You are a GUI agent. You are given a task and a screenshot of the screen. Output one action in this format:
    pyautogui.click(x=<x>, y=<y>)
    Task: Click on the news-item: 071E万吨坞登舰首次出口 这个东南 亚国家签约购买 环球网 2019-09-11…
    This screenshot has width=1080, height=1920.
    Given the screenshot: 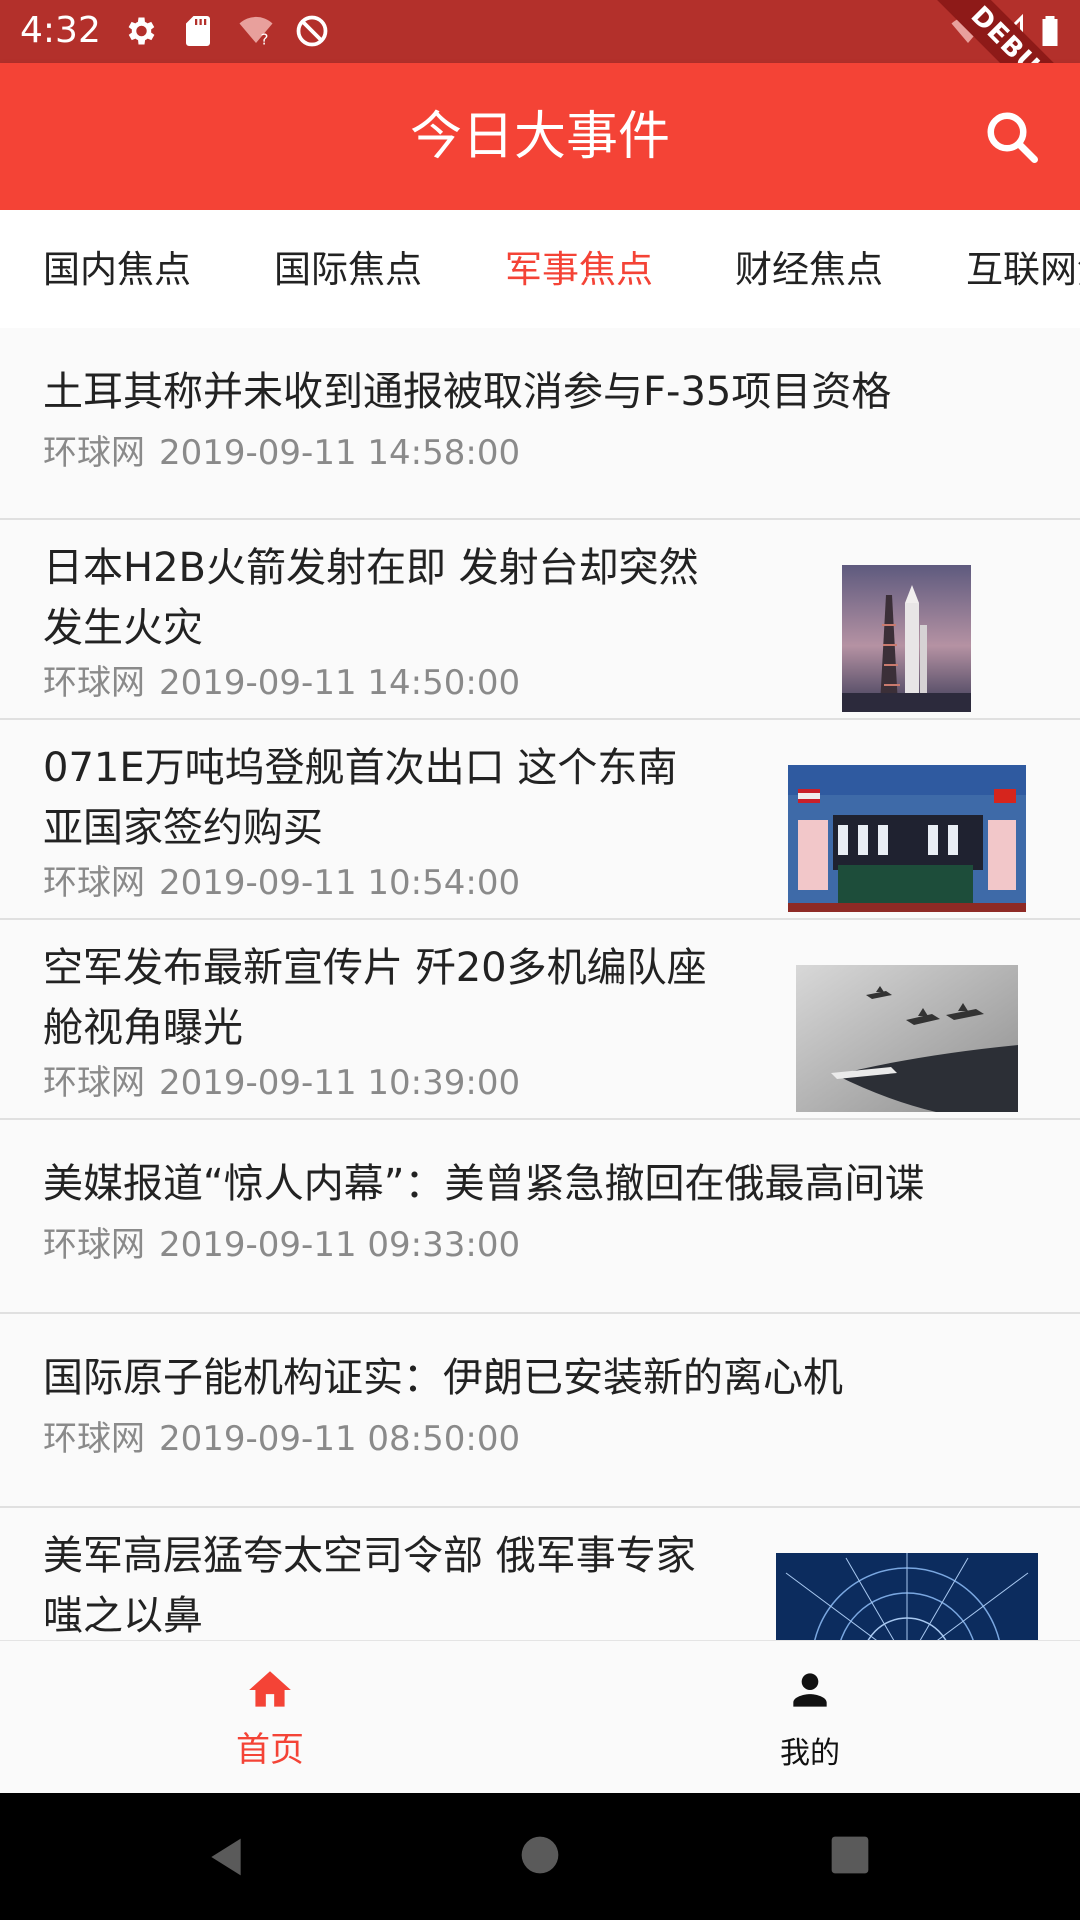 What is the action you would take?
    pyautogui.click(x=540, y=820)
    